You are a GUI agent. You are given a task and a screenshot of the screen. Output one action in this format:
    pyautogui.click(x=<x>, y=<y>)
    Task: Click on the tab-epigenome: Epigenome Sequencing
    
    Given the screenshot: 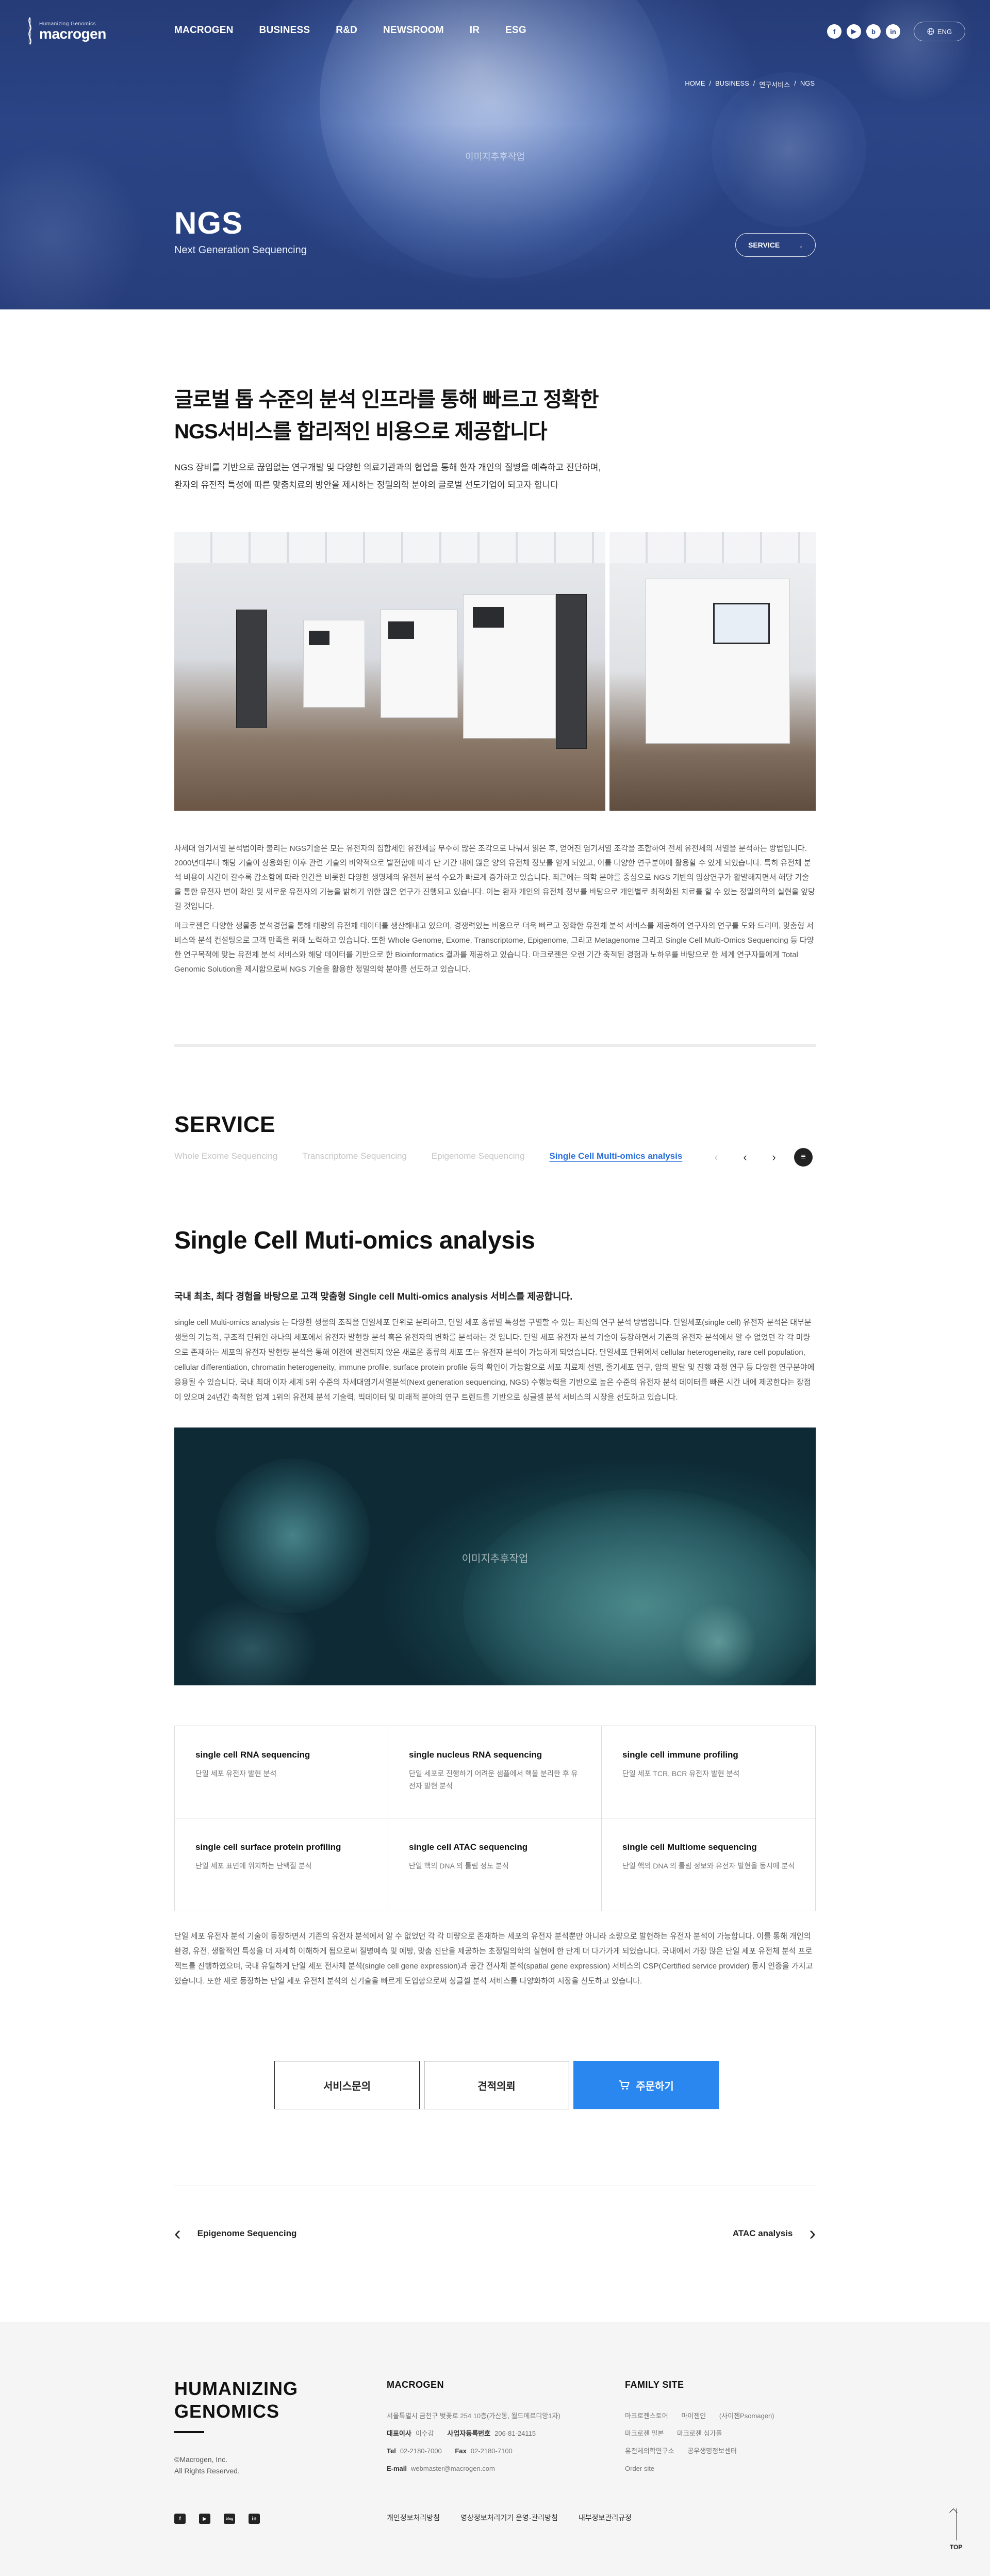 What is the action you would take?
    pyautogui.click(x=478, y=1156)
    